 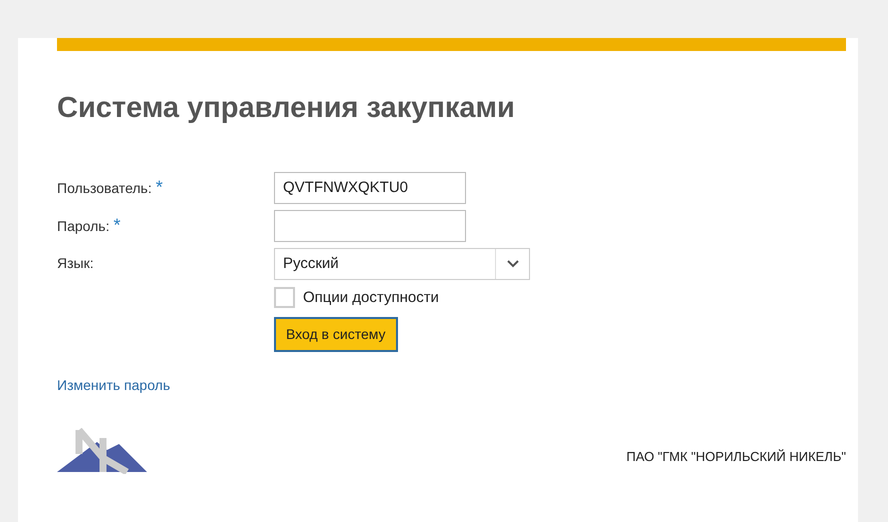 What do you see at coordinates (286, 108) in the screenshot?
I see `page-title: Система управления закупками` at bounding box center [286, 108].